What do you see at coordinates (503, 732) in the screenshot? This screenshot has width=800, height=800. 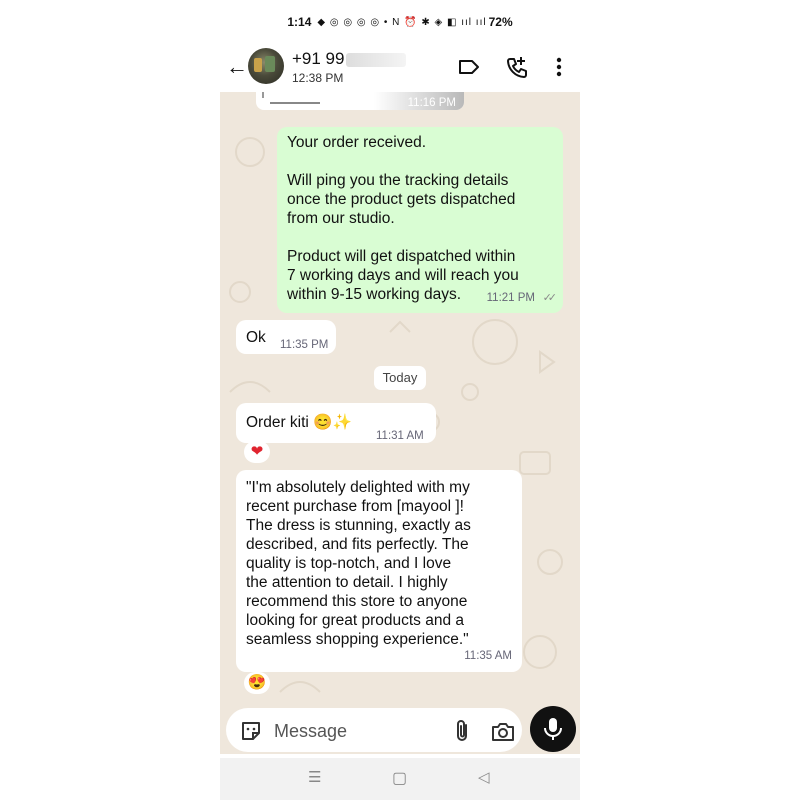 I see `camera-icon` at bounding box center [503, 732].